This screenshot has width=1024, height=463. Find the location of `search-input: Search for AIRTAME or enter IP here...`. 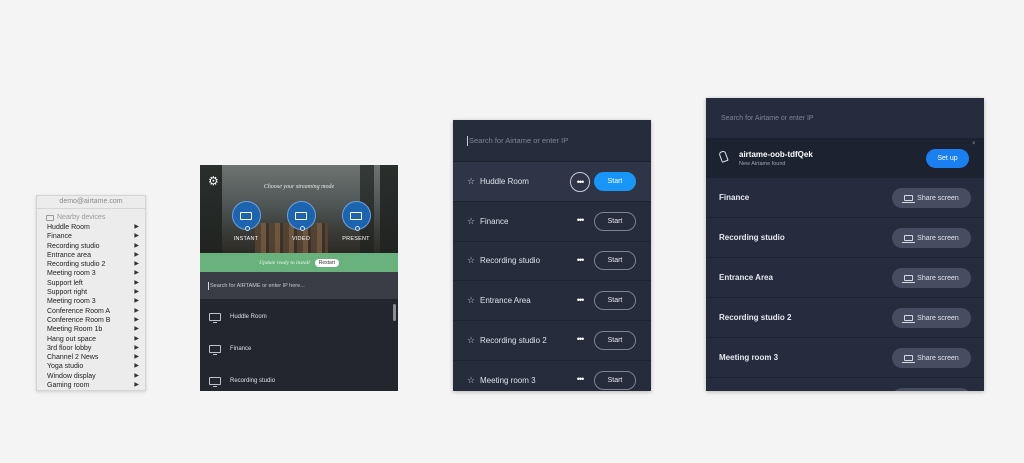

search-input: Search for AIRTAME or enter IP here... is located at coordinates (299, 285).